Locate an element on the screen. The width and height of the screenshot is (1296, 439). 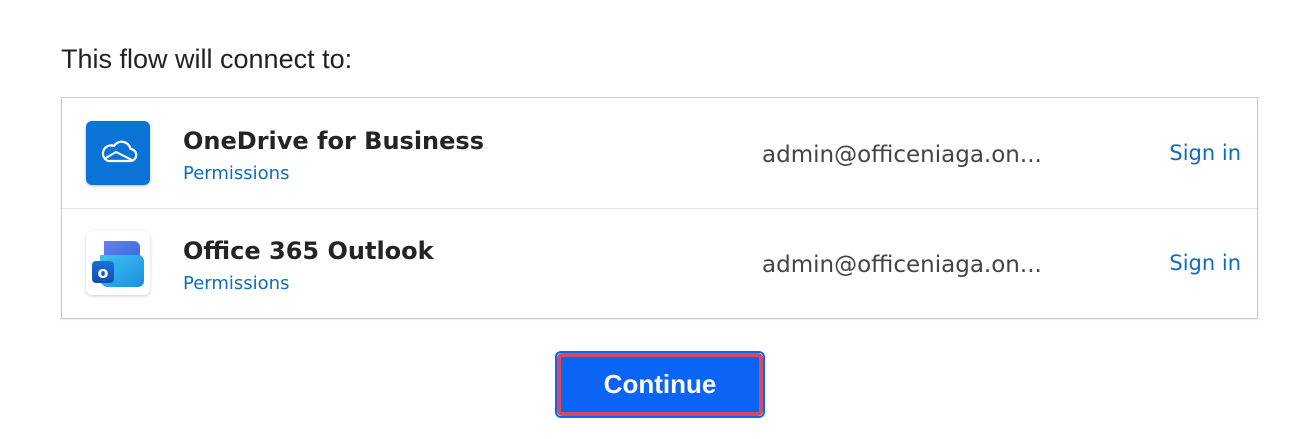
connection-name: OneDrive for Business is located at coordinates (333, 141).